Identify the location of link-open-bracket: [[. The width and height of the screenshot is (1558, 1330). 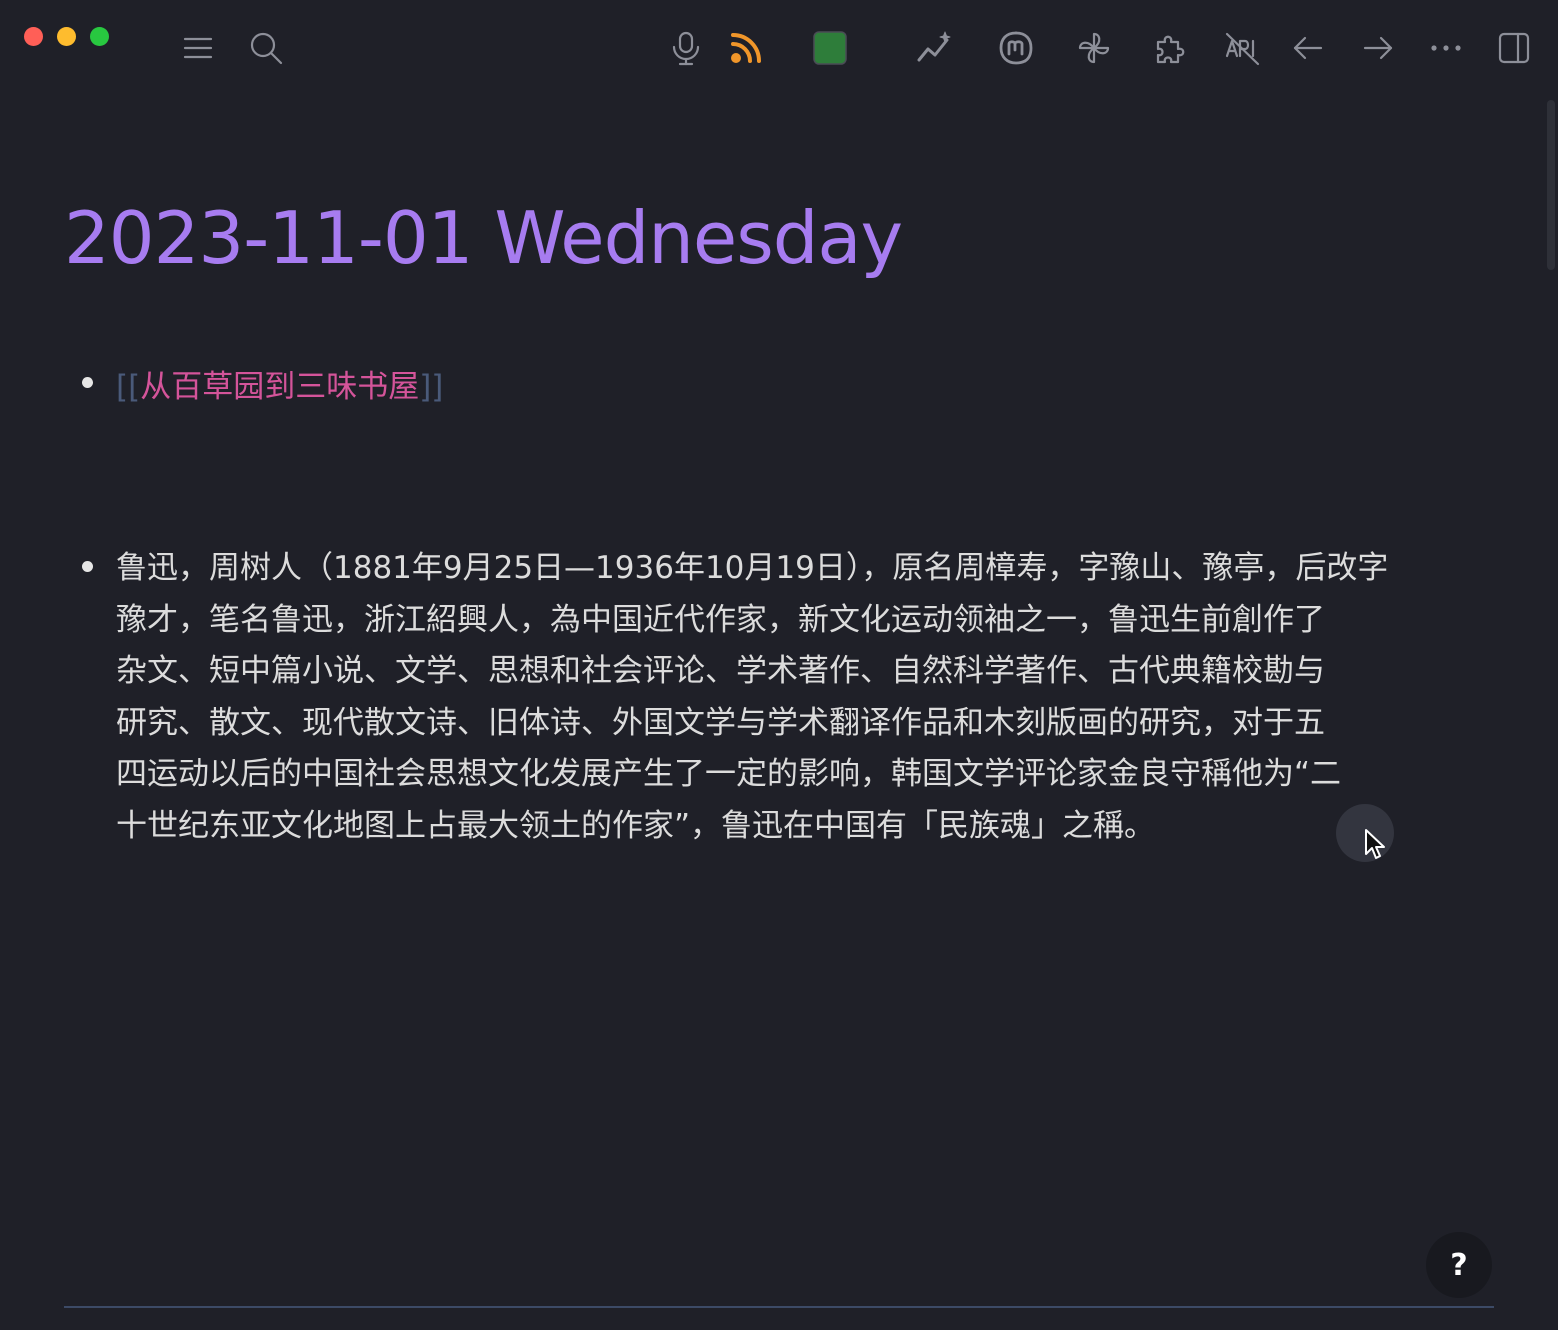
(128, 387).